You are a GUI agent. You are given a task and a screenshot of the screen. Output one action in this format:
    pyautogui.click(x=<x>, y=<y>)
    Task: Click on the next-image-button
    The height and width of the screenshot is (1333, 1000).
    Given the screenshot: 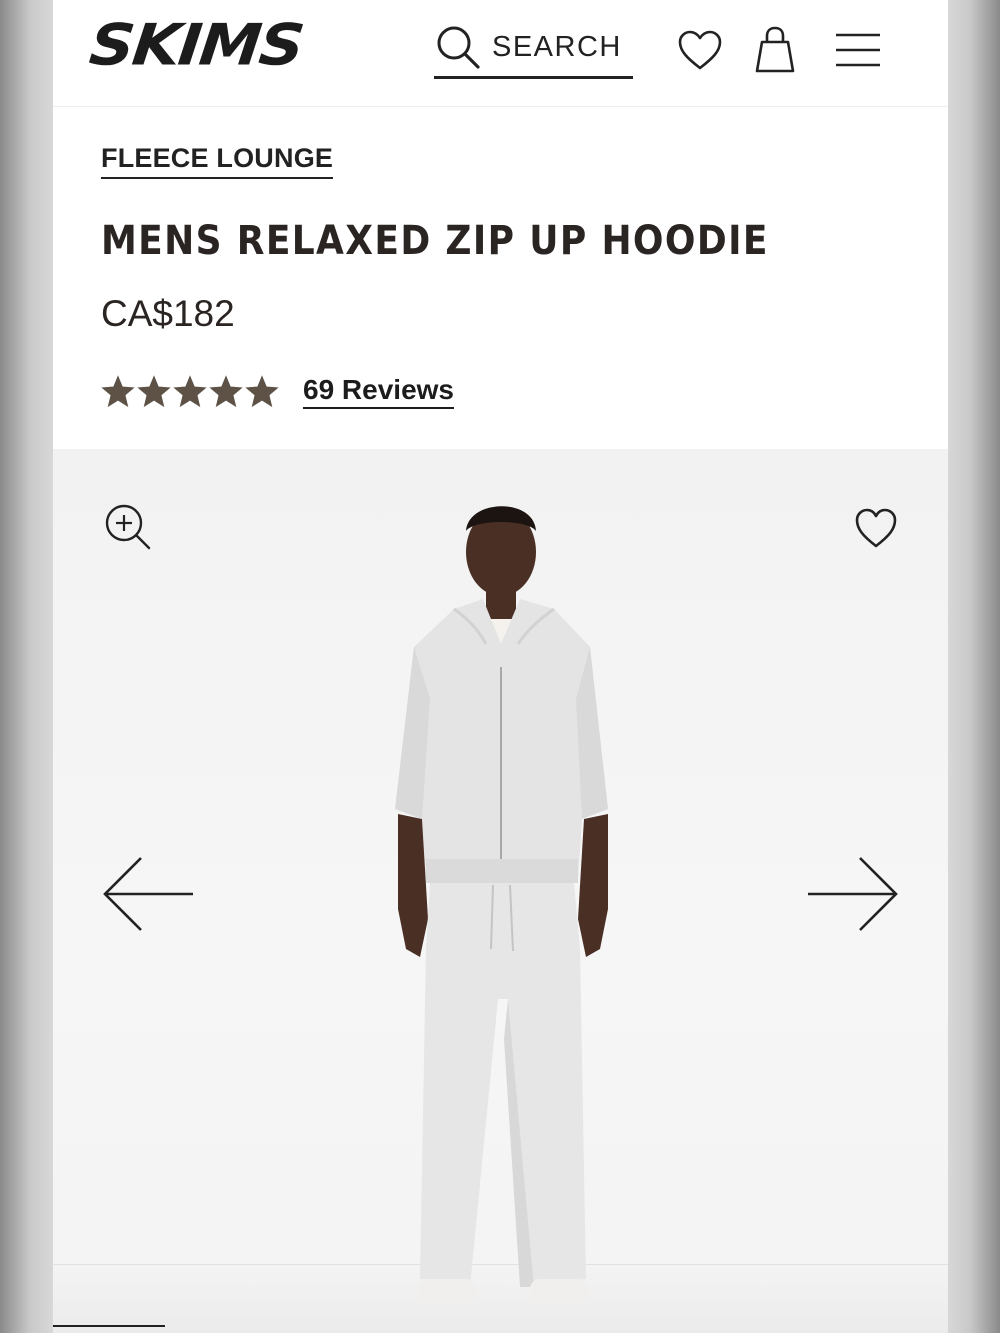 What is the action you would take?
    pyautogui.click(x=853, y=894)
    